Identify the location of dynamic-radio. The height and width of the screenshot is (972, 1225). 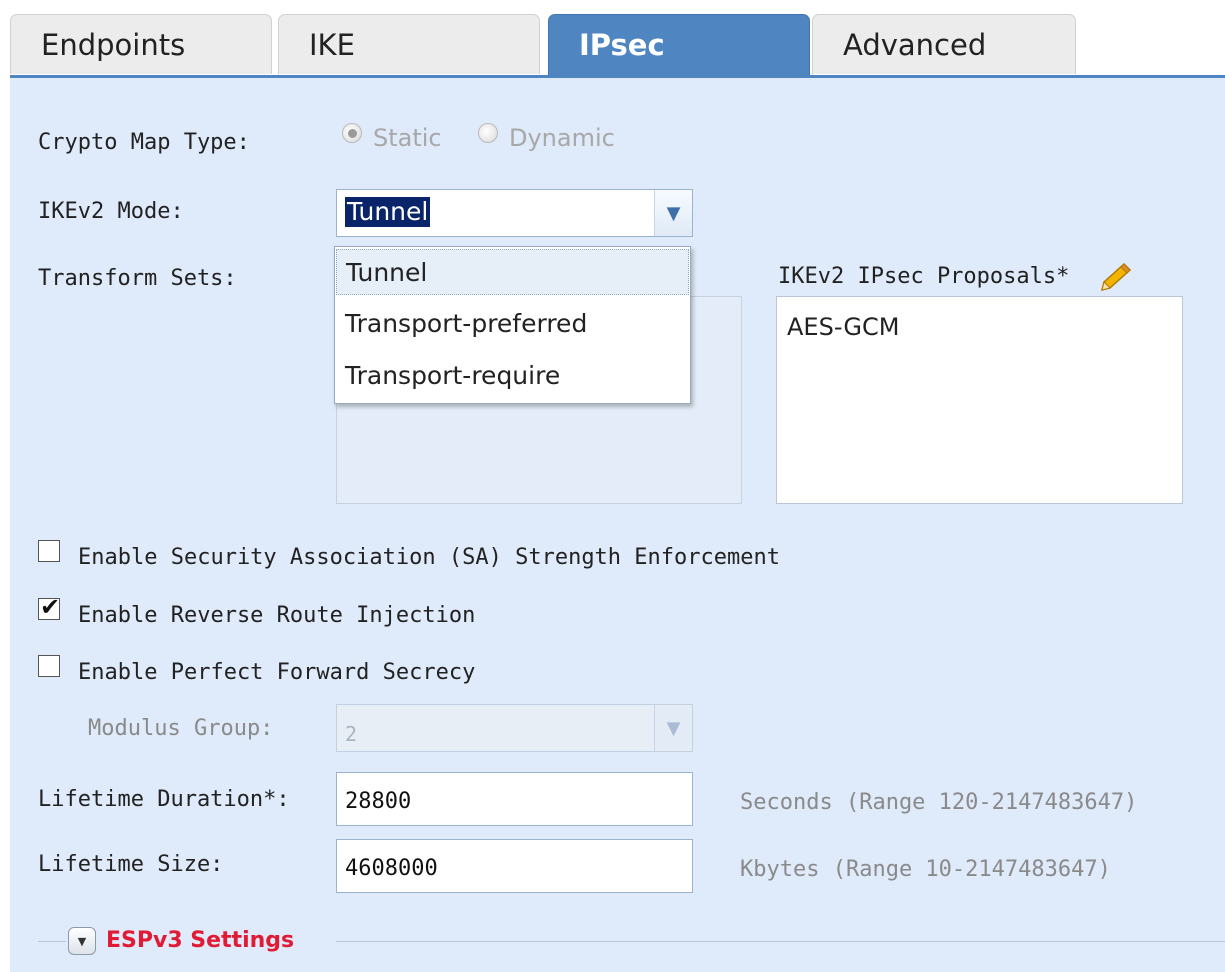
(488, 133).